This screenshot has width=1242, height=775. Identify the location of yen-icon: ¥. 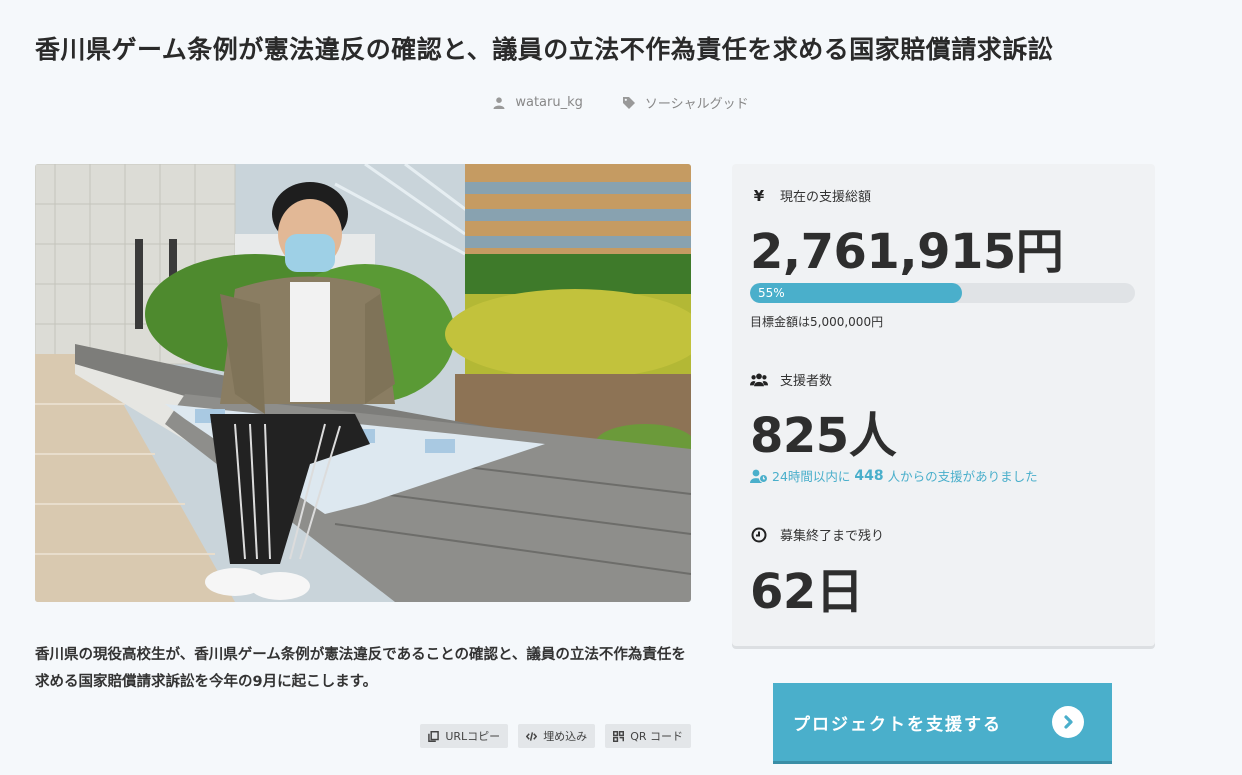
(759, 195).